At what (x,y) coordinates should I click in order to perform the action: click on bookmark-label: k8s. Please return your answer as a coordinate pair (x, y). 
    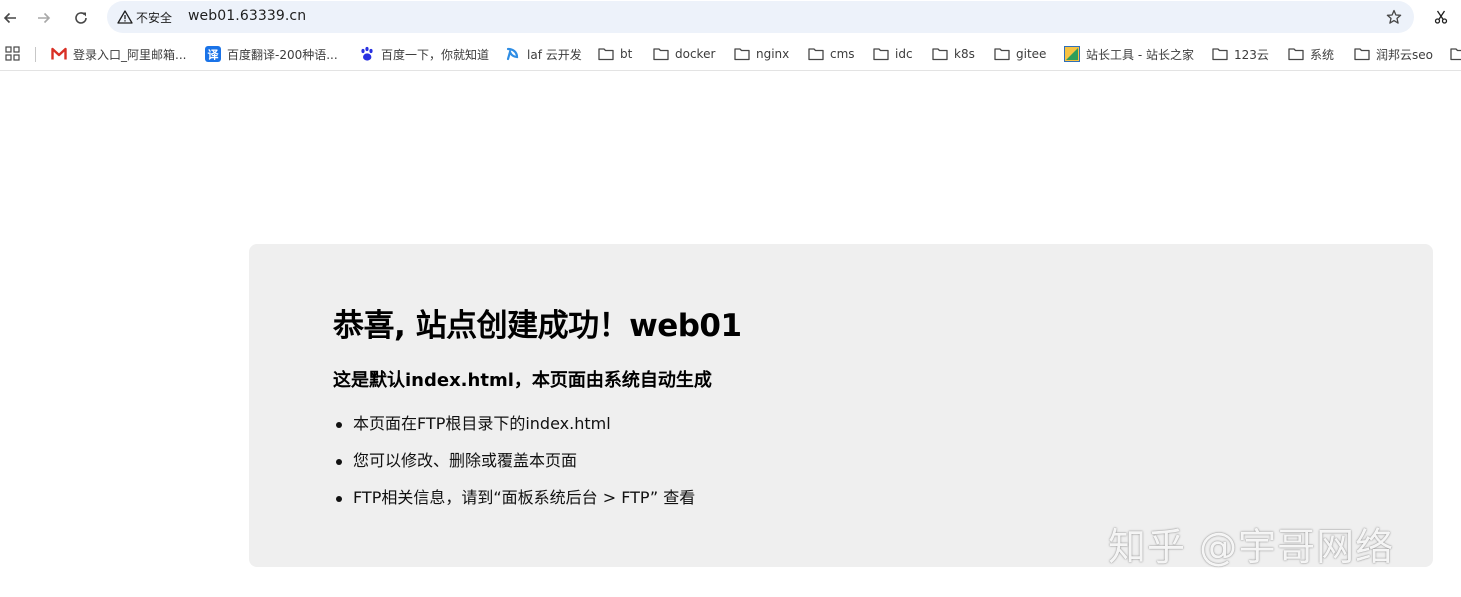
    Looking at the image, I should click on (964, 54).